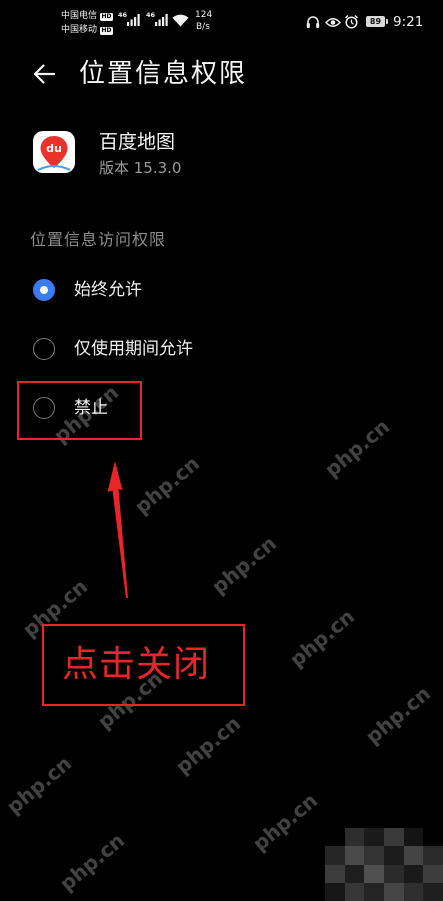 This screenshot has width=443, height=901. I want to click on battery-terminal, so click(387, 21).